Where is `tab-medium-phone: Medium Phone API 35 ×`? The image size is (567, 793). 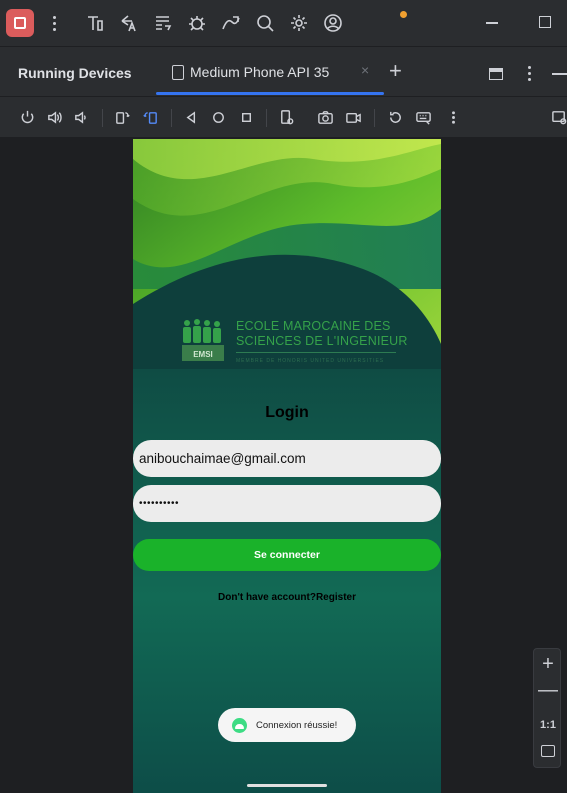 tab-medium-phone: Medium Phone API 35 × is located at coordinates (270, 72).